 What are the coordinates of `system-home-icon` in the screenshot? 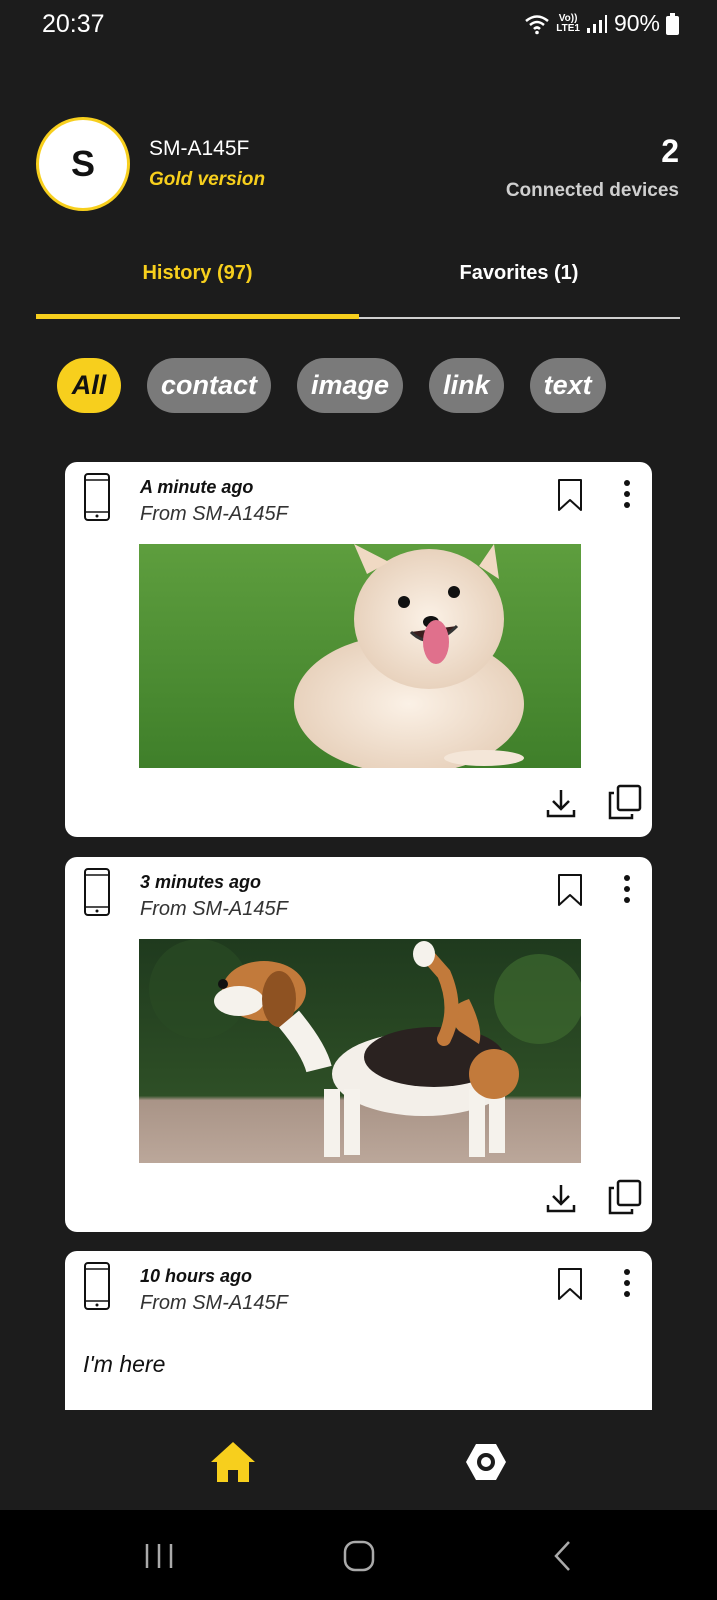 It's located at (359, 1556).